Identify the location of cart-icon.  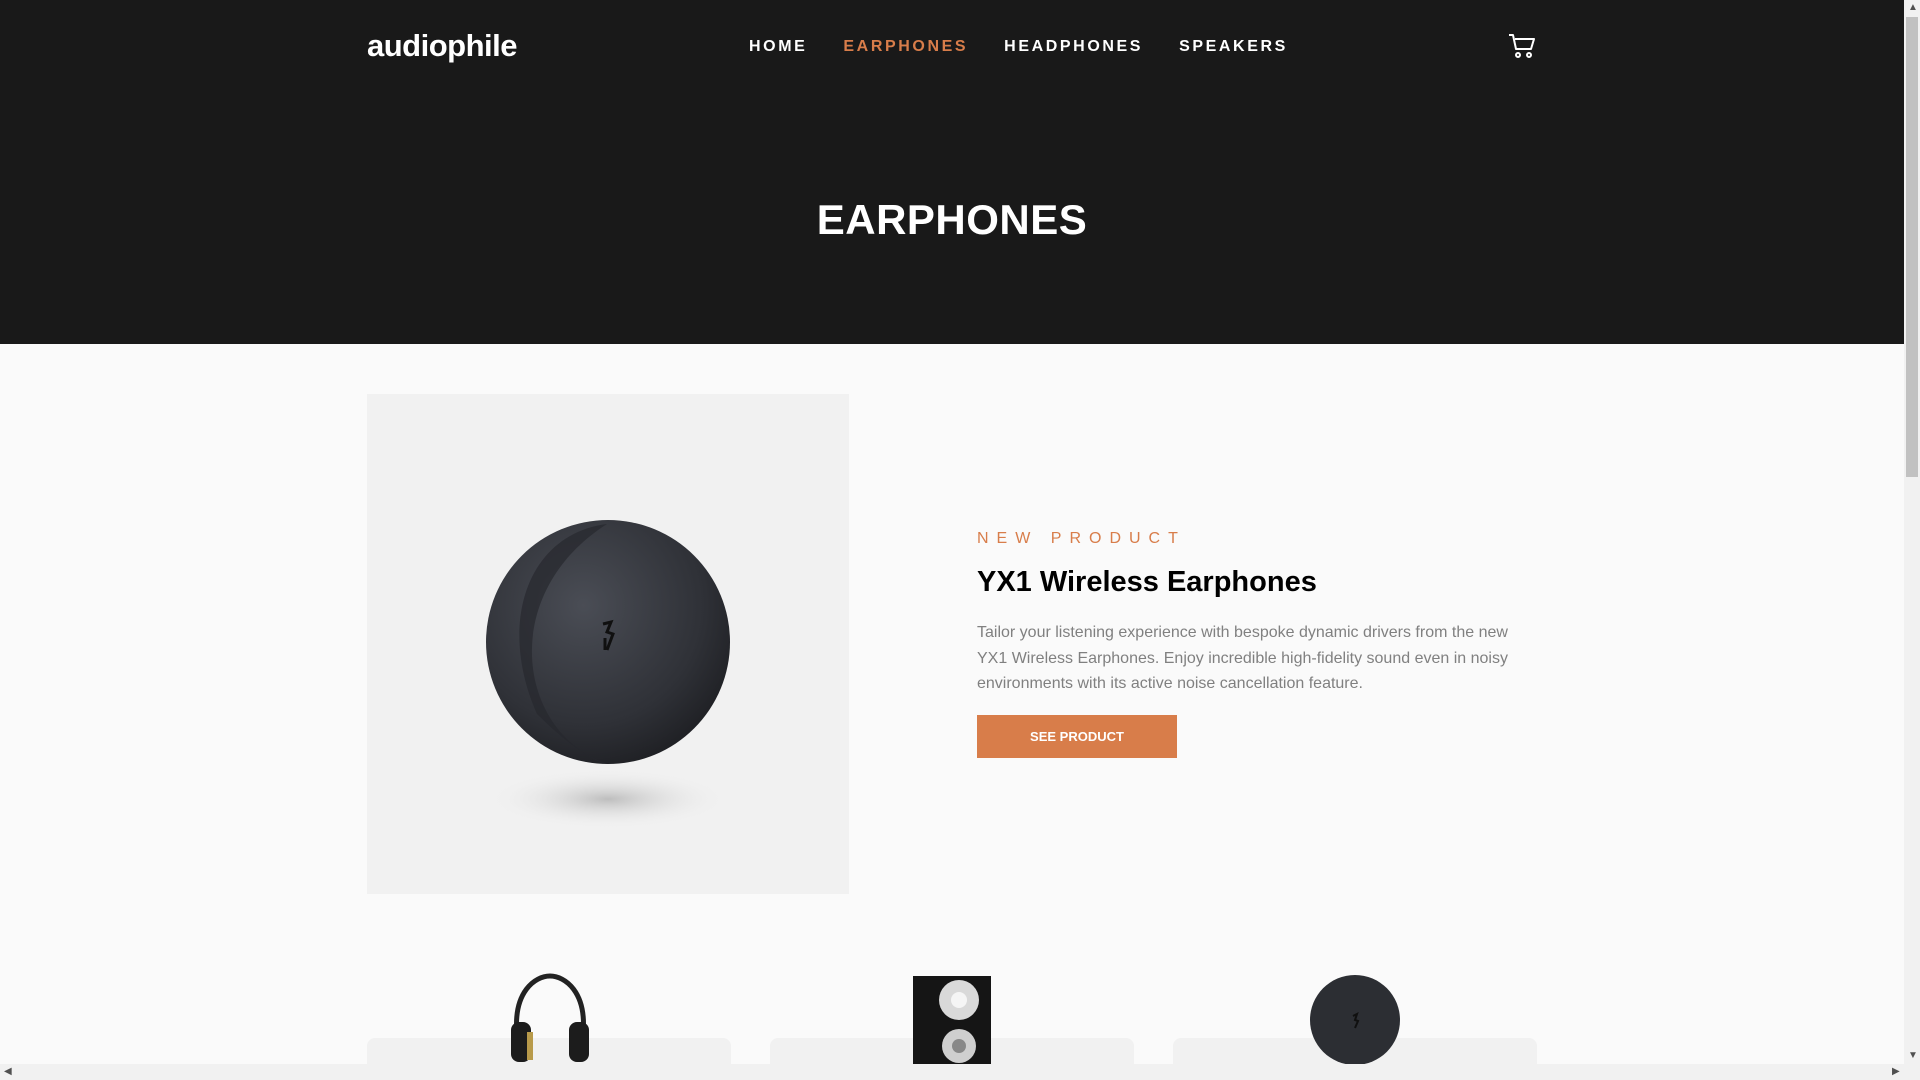
(1522, 45).